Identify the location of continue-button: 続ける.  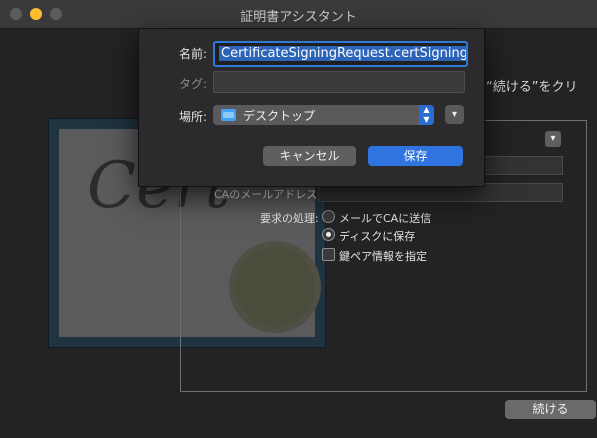
(550, 409).